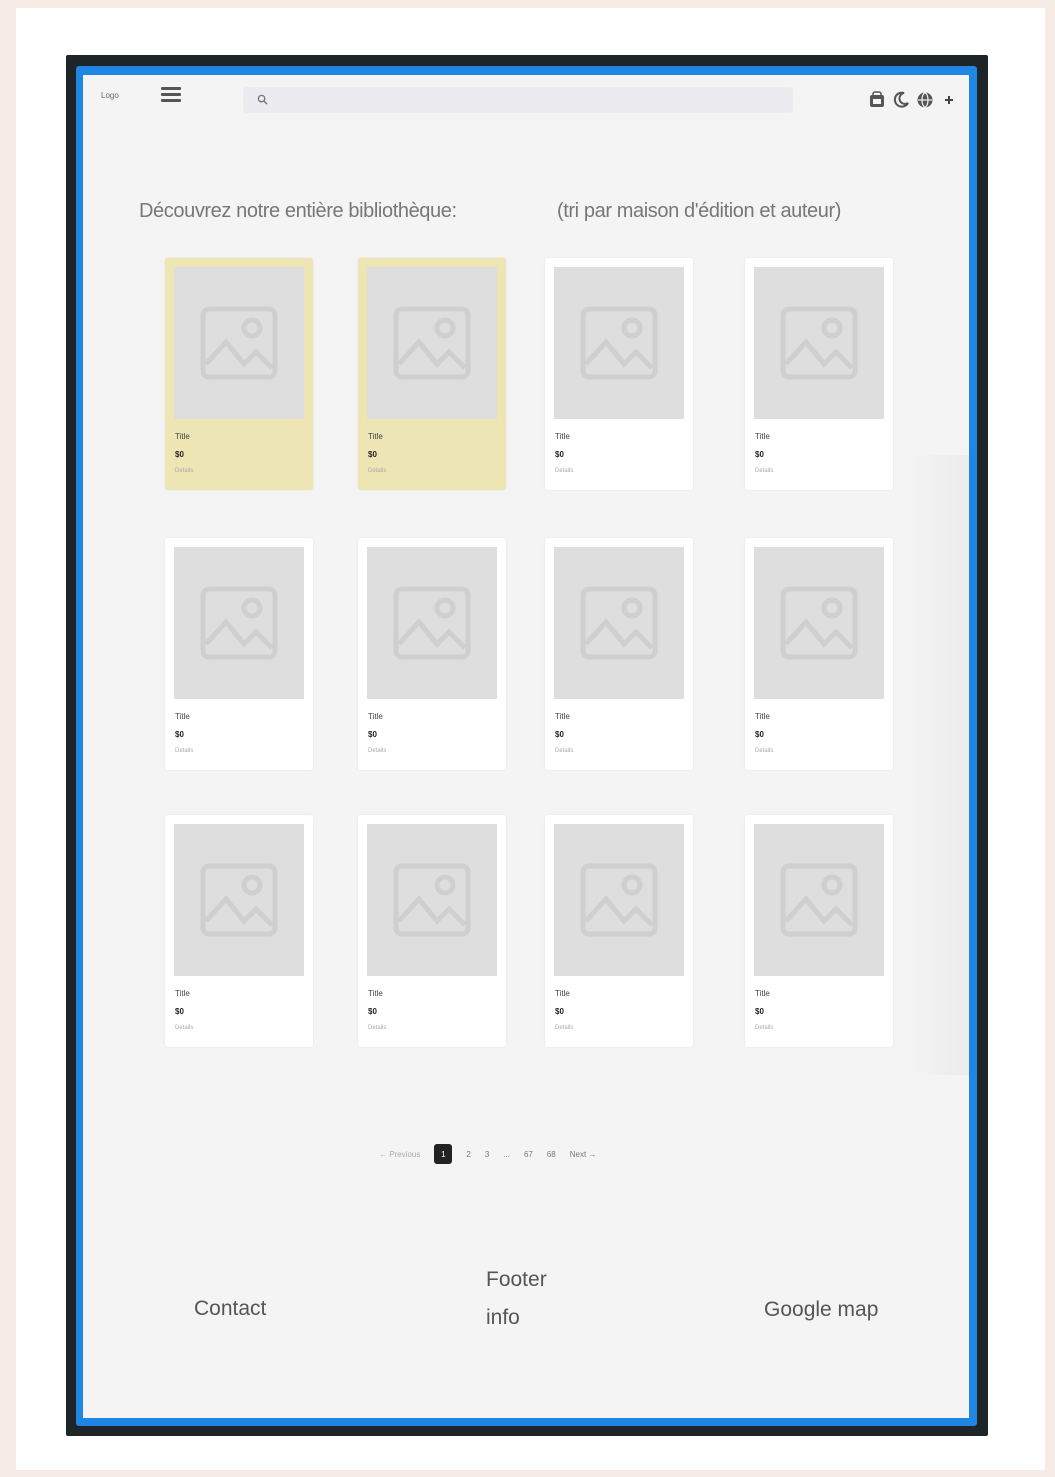 The height and width of the screenshot is (1477, 1055). I want to click on footer-contact-link: Contact, so click(230, 1309).